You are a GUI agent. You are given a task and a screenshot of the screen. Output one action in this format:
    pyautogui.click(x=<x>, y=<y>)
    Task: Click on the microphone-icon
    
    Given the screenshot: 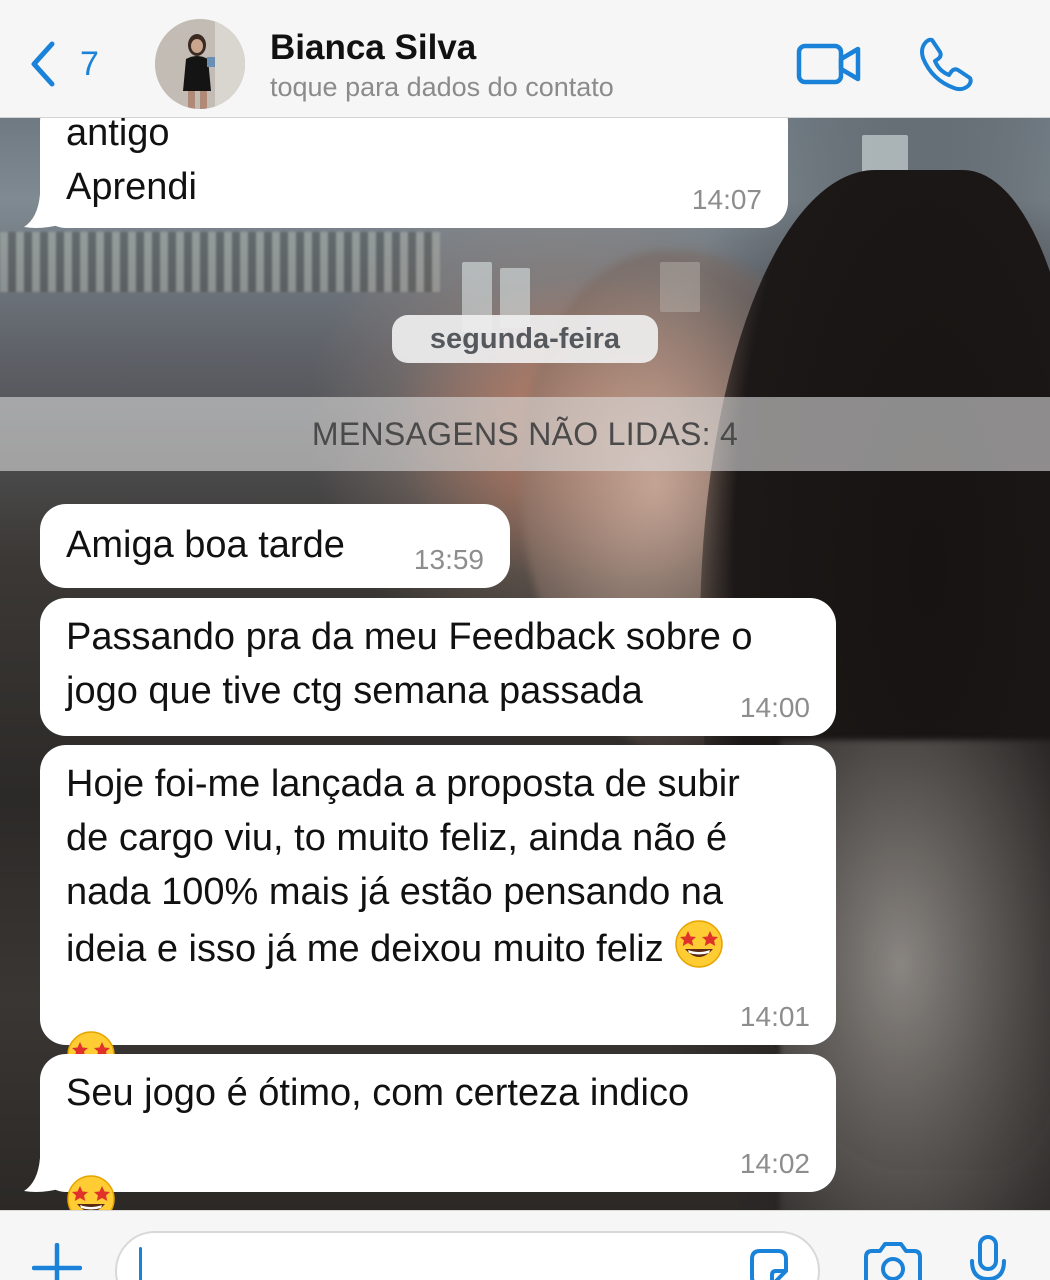 What is the action you would take?
    pyautogui.click(x=988, y=1257)
    